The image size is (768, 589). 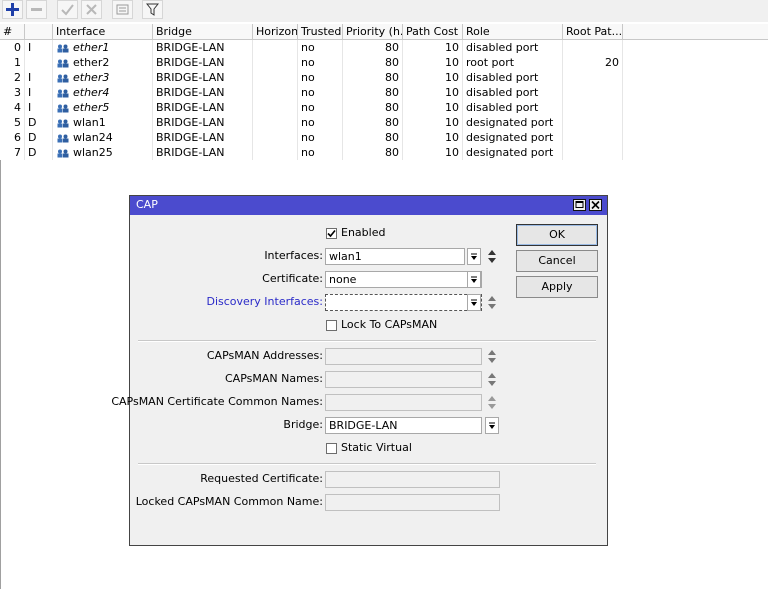 What do you see at coordinates (103, 107) in the screenshot?
I see `cell-interface: ether5` at bounding box center [103, 107].